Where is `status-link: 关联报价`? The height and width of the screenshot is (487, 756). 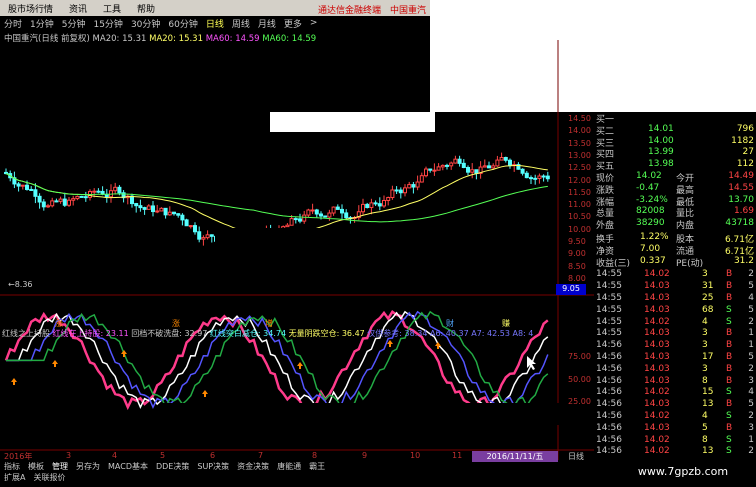 status-link: 关联报价 is located at coordinates (49, 478).